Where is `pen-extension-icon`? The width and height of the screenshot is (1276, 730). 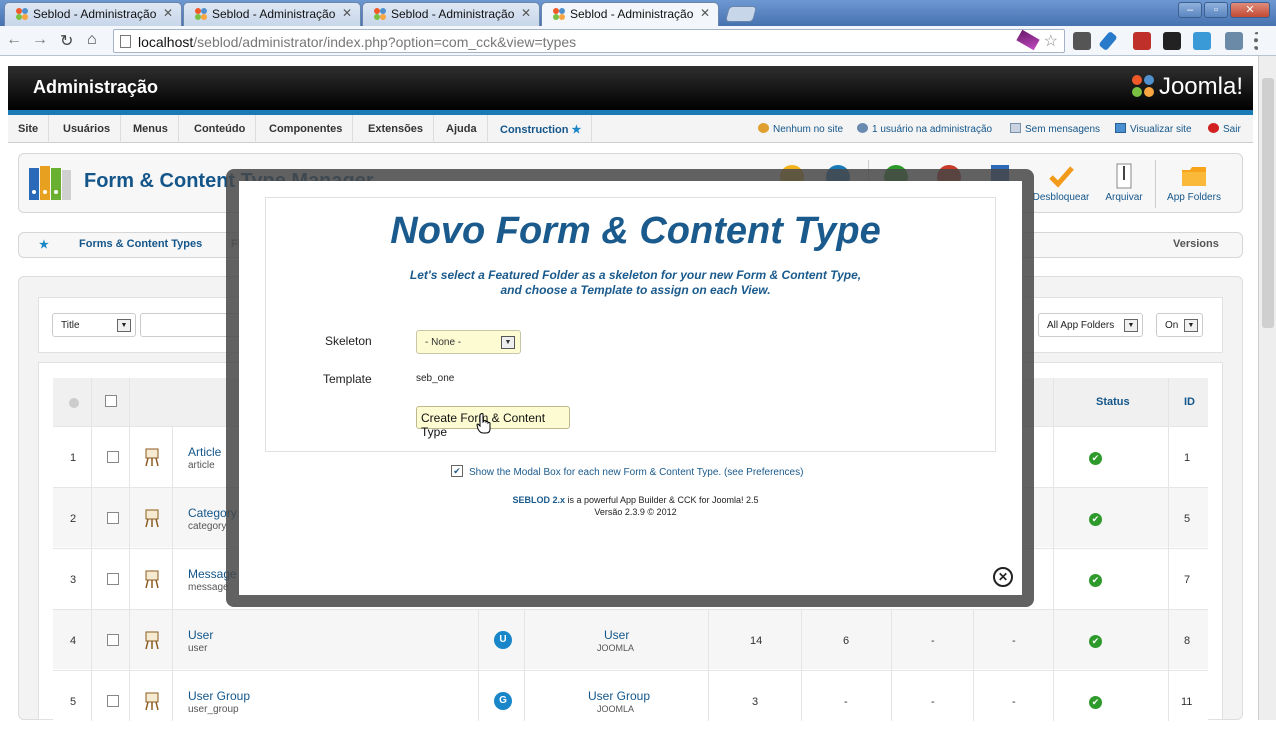 pen-extension-icon is located at coordinates (1028, 40).